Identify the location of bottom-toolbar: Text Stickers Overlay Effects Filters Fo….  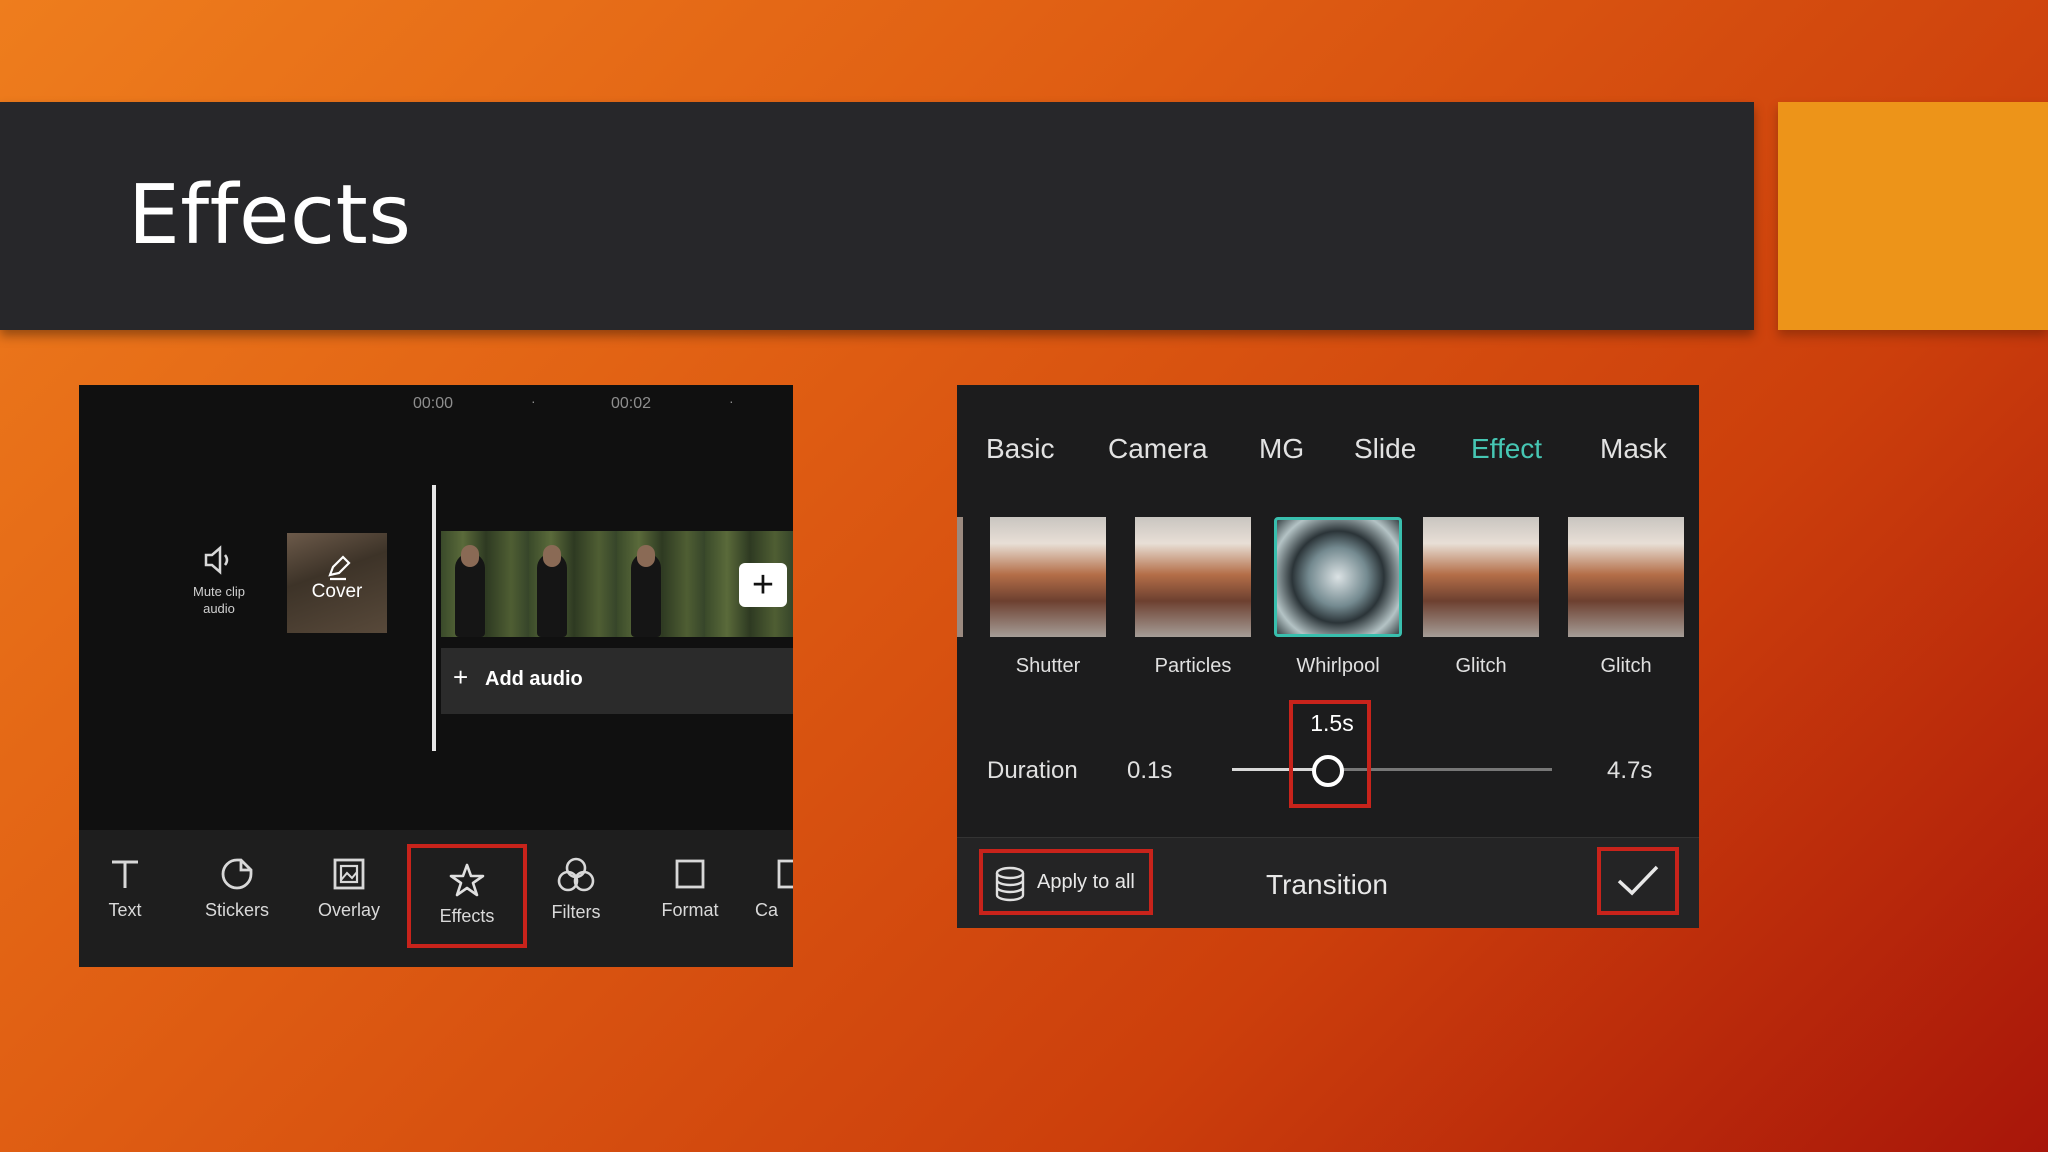
(436, 898).